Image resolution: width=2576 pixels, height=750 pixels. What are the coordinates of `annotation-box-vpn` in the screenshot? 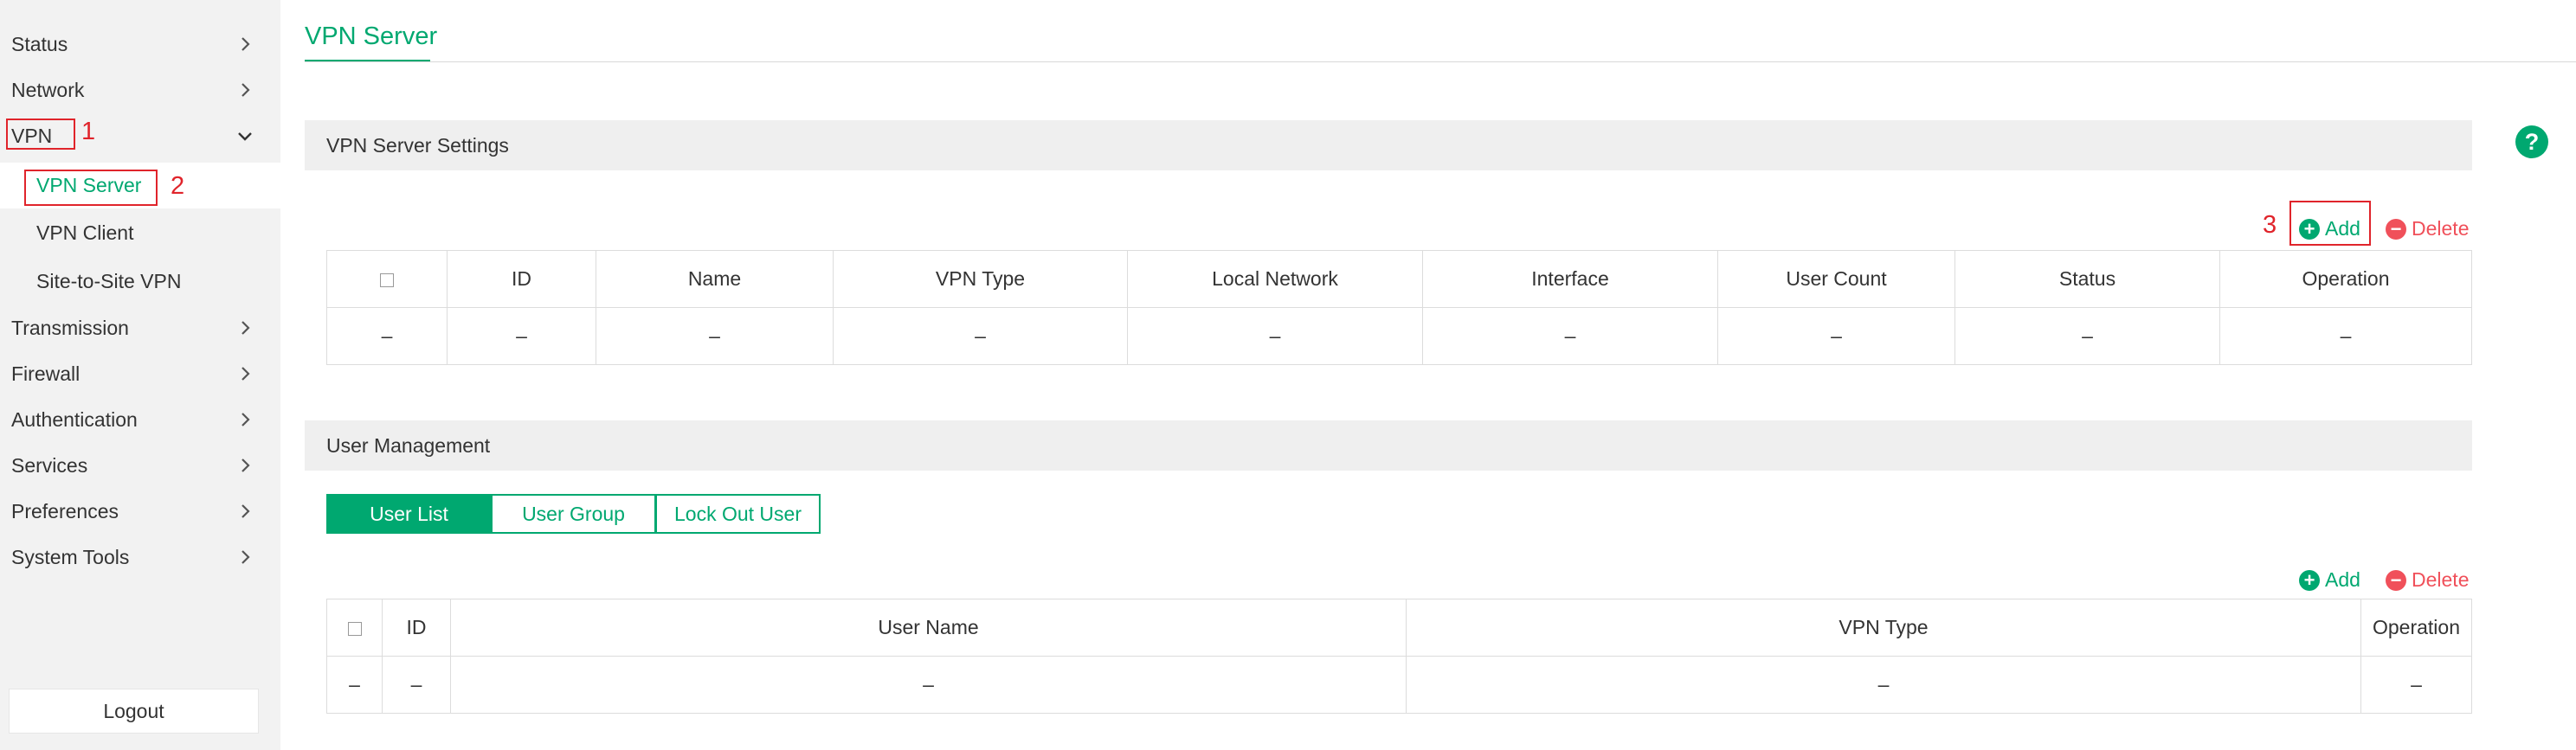 It's located at (40, 134).